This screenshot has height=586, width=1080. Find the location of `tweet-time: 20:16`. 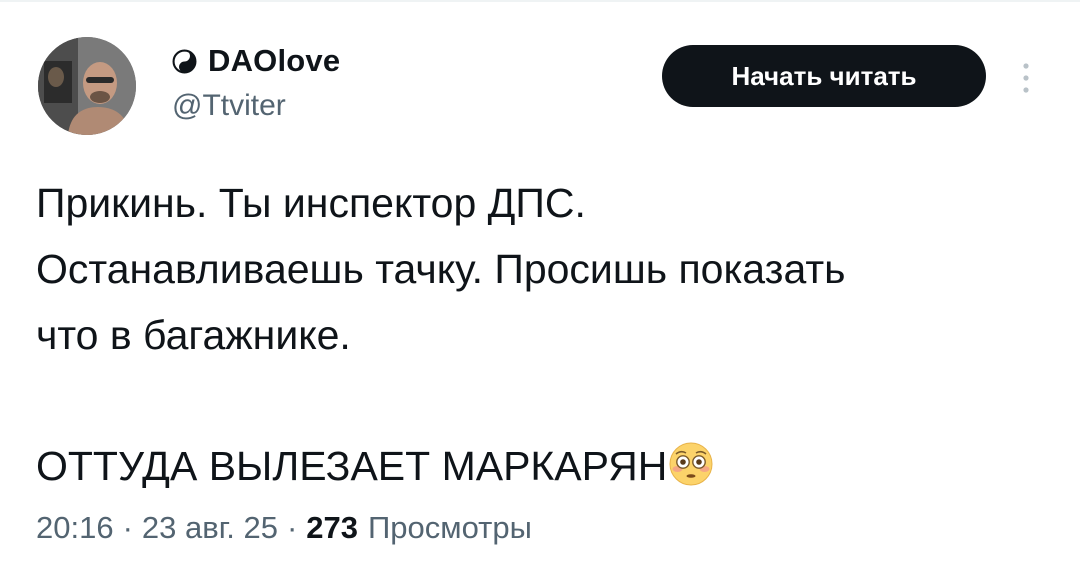

tweet-time: 20:16 is located at coordinates (75, 528).